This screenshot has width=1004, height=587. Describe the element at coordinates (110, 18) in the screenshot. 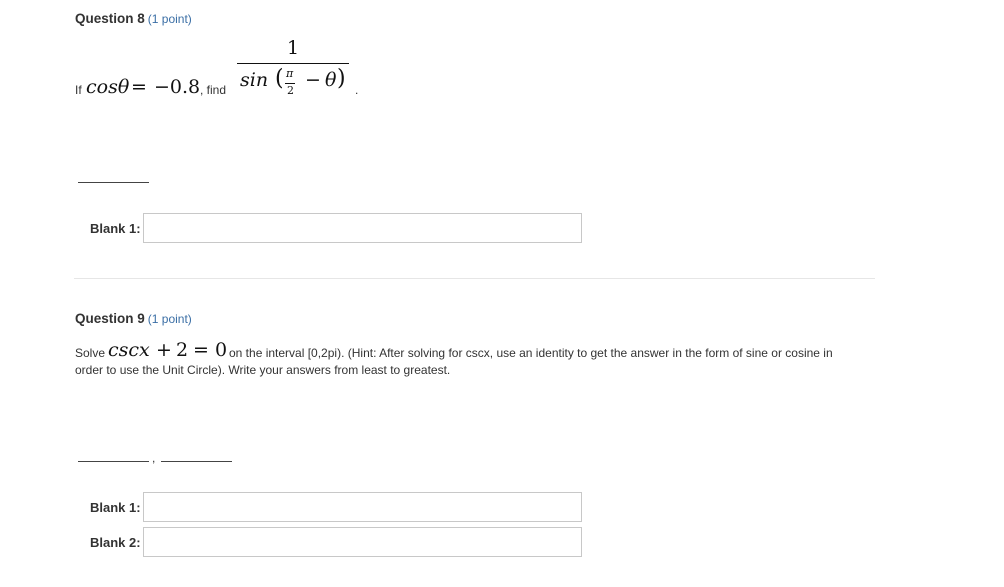

I see `question-8-title: Question 8` at that location.